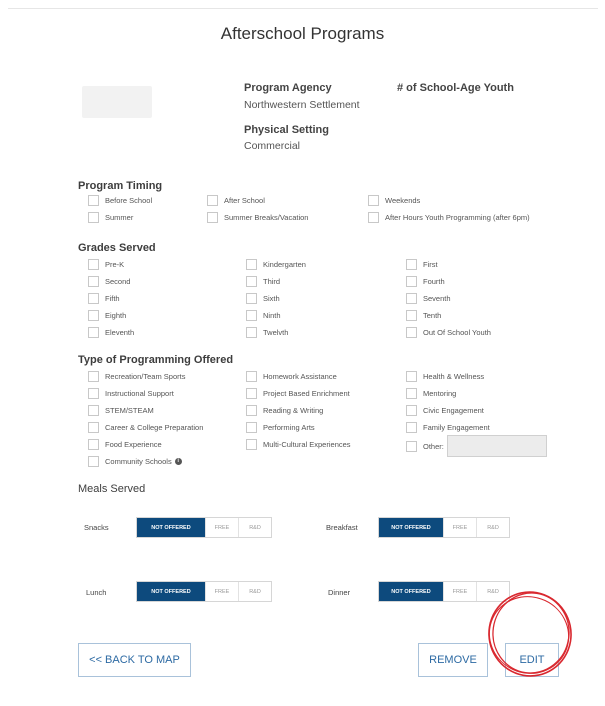  I want to click on checkbox-after-school: After School, so click(236, 200).